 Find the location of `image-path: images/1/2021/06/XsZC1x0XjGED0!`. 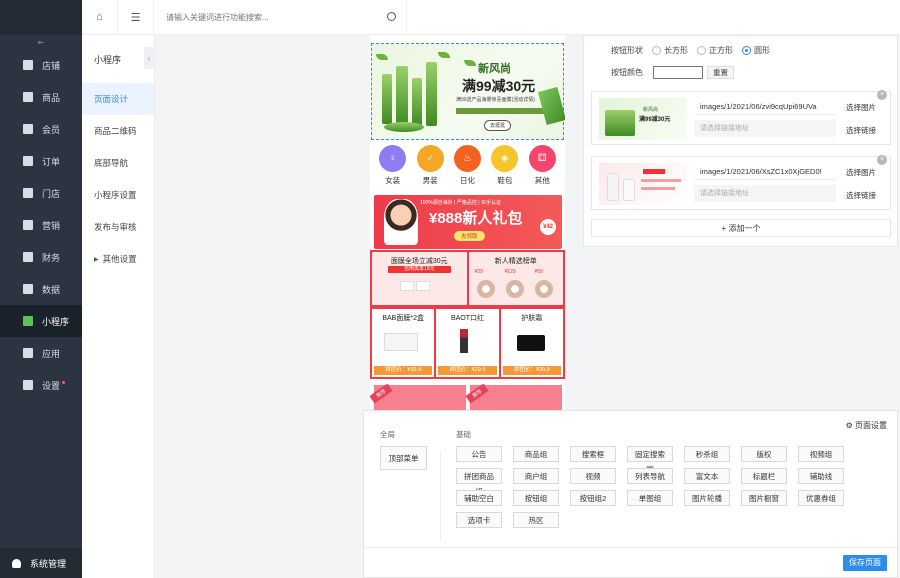

image-path: images/1/2021/06/XsZC1x0XjGED0! is located at coordinates (765, 171).